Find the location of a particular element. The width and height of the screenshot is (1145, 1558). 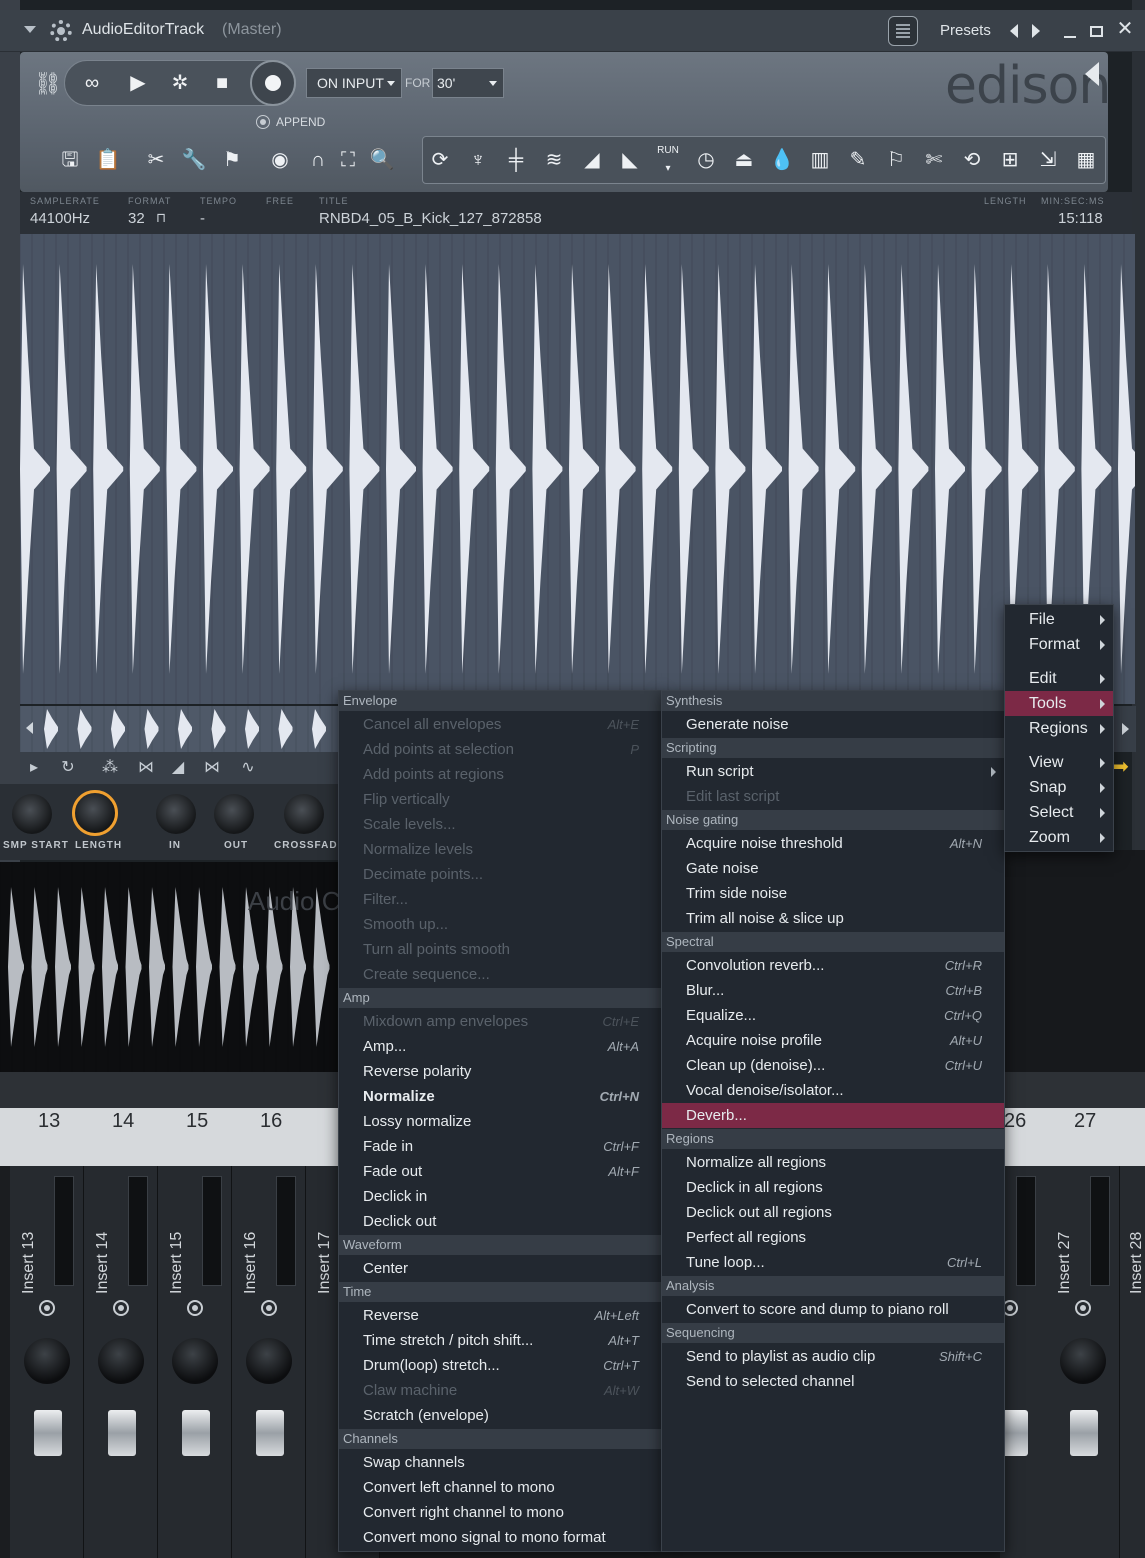

menu-item-center: Center is located at coordinates (500, 1268).